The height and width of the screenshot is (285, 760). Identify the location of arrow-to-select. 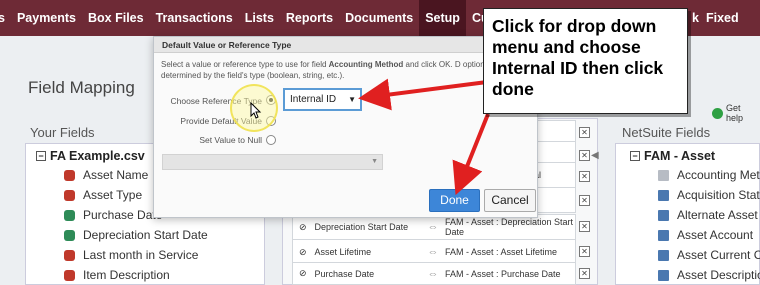
(423, 94).